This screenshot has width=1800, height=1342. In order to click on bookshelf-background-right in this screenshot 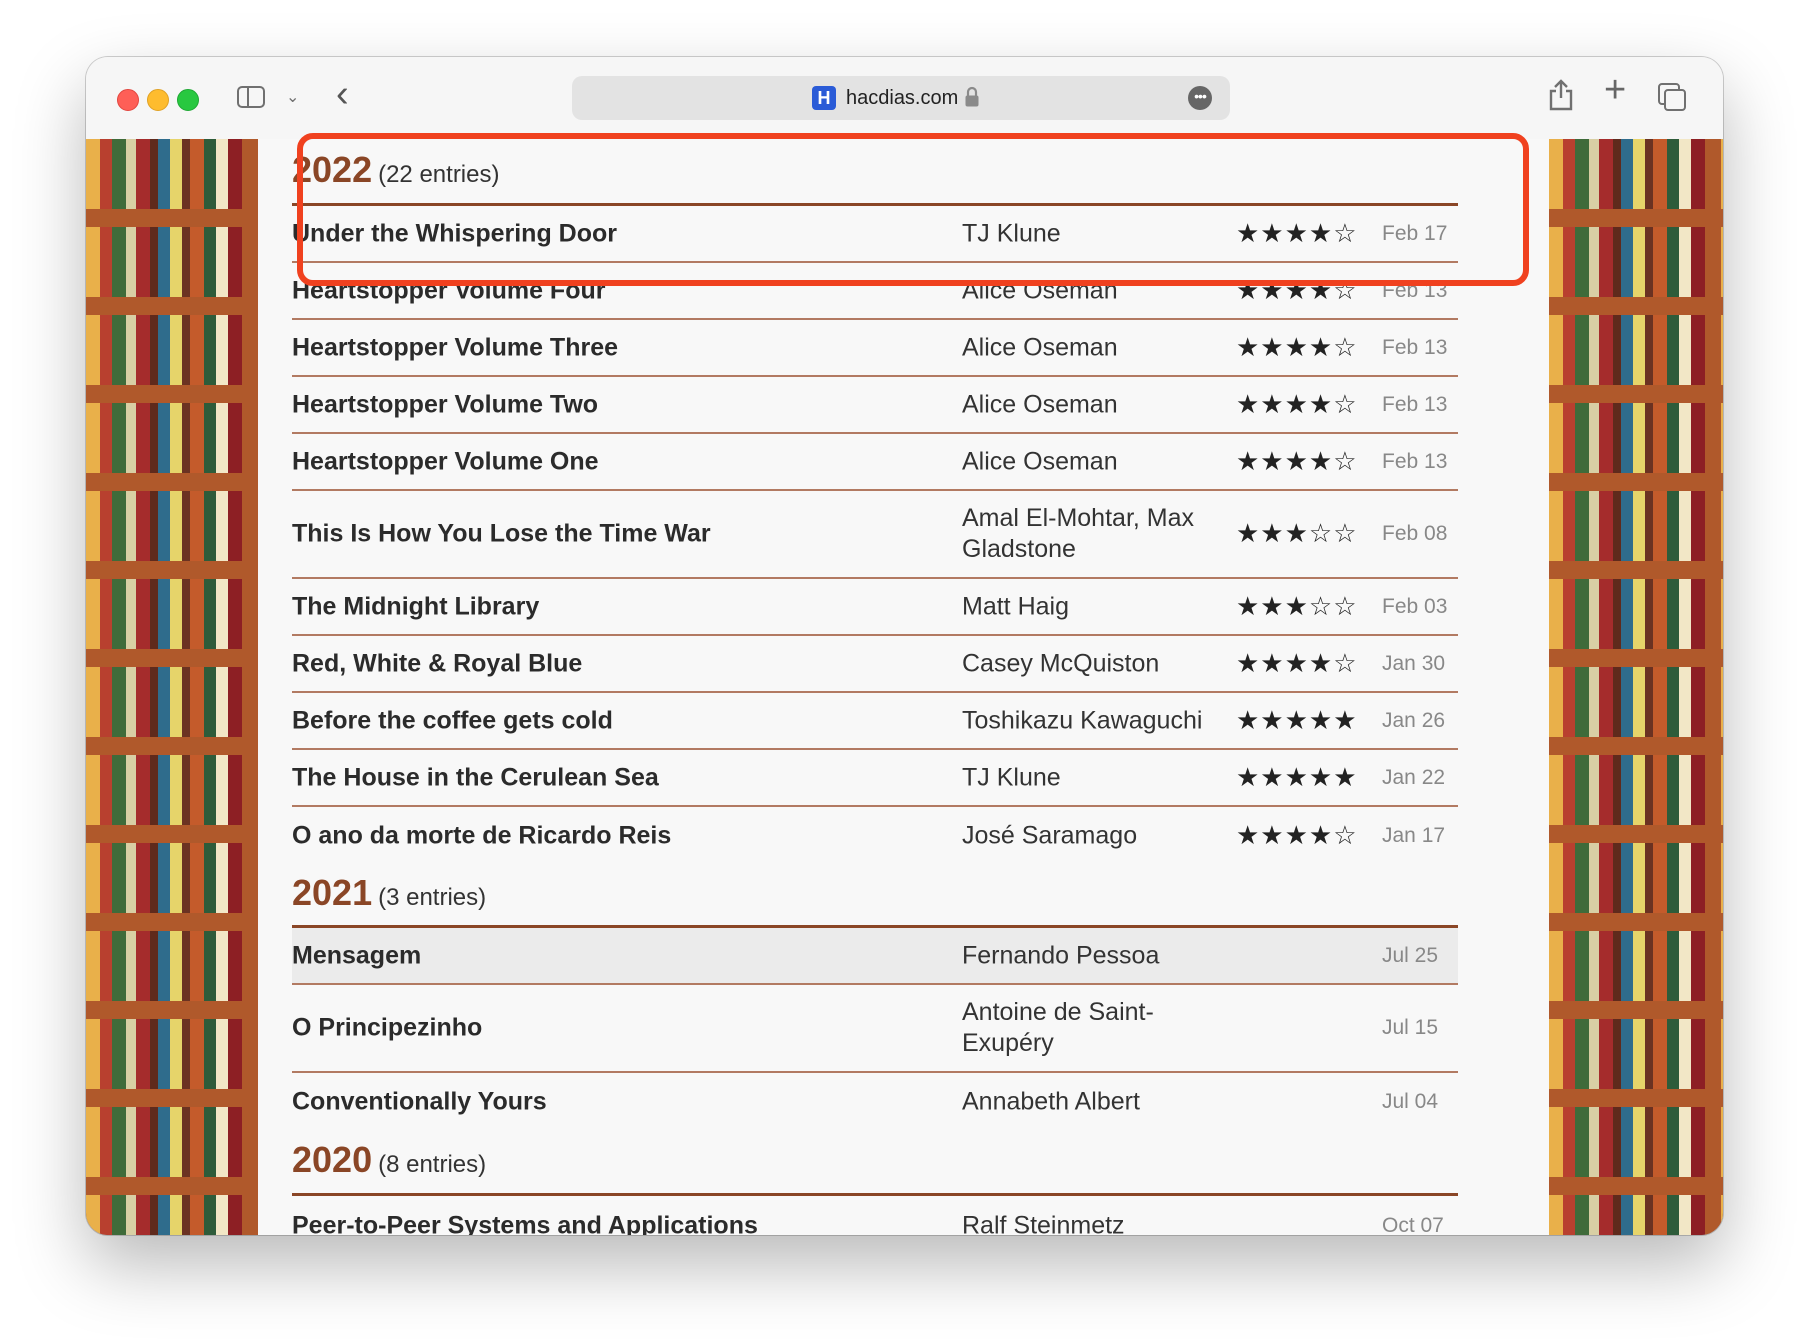, I will do `click(1636, 687)`.